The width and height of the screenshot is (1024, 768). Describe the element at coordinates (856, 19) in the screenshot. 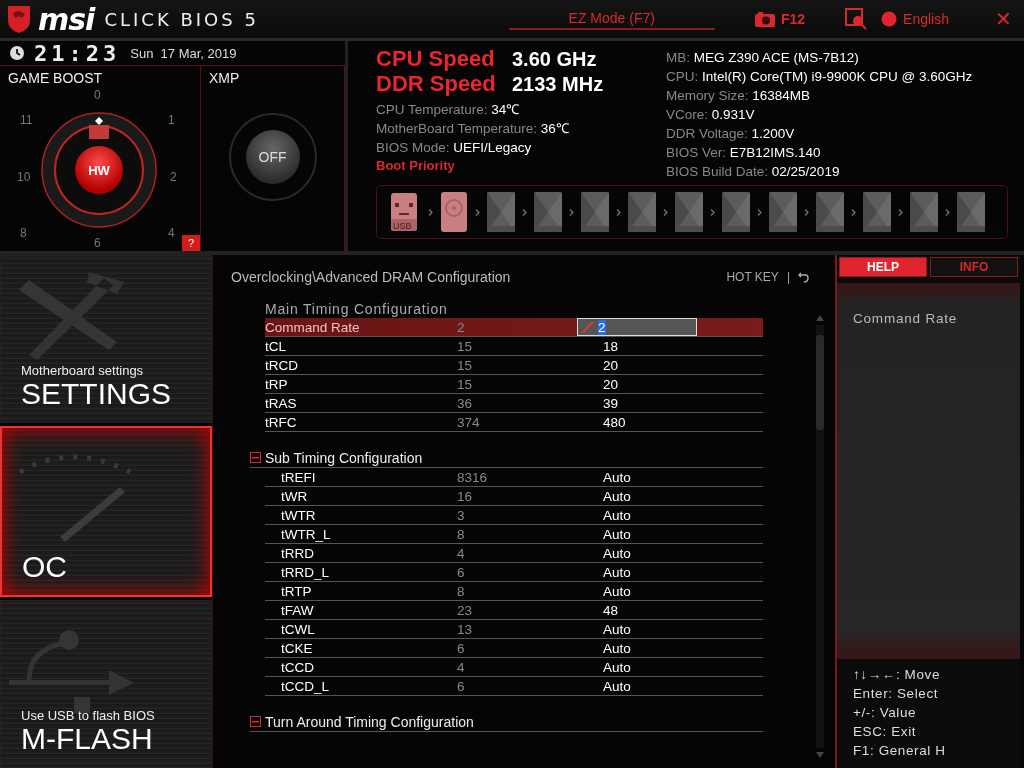

I see `search-icon` at that location.